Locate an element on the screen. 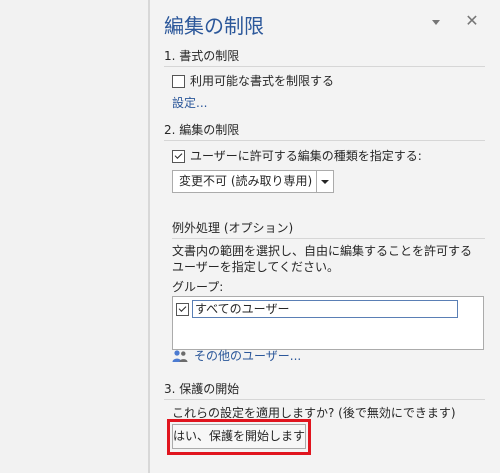  limit-formatting-label: 利用可能な書式を制限する is located at coordinates (262, 81).